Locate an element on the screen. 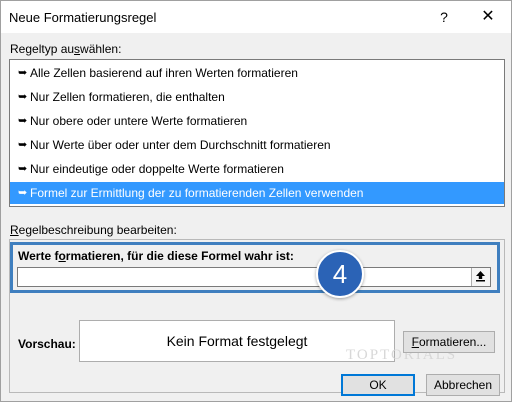 This screenshot has width=512, height=402. rule-type-item-label: Nur obere oder untere Werte formatieren is located at coordinates (139, 121).